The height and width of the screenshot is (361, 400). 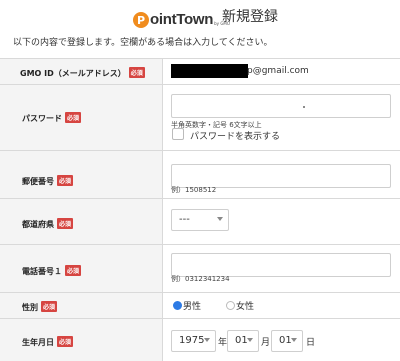 What do you see at coordinates (192, 305) in the screenshot?
I see `gender-male-label: 男性` at bounding box center [192, 305].